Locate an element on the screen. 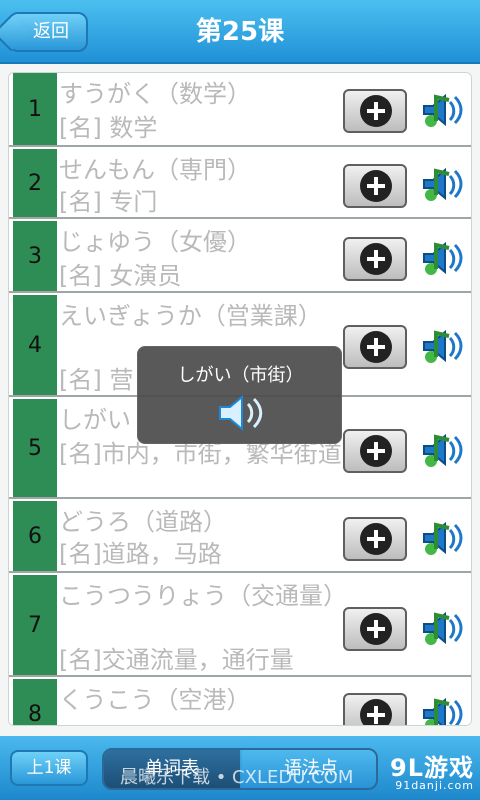  vocab-word: えいぎょうか（営業課） is located at coordinates (190, 316).